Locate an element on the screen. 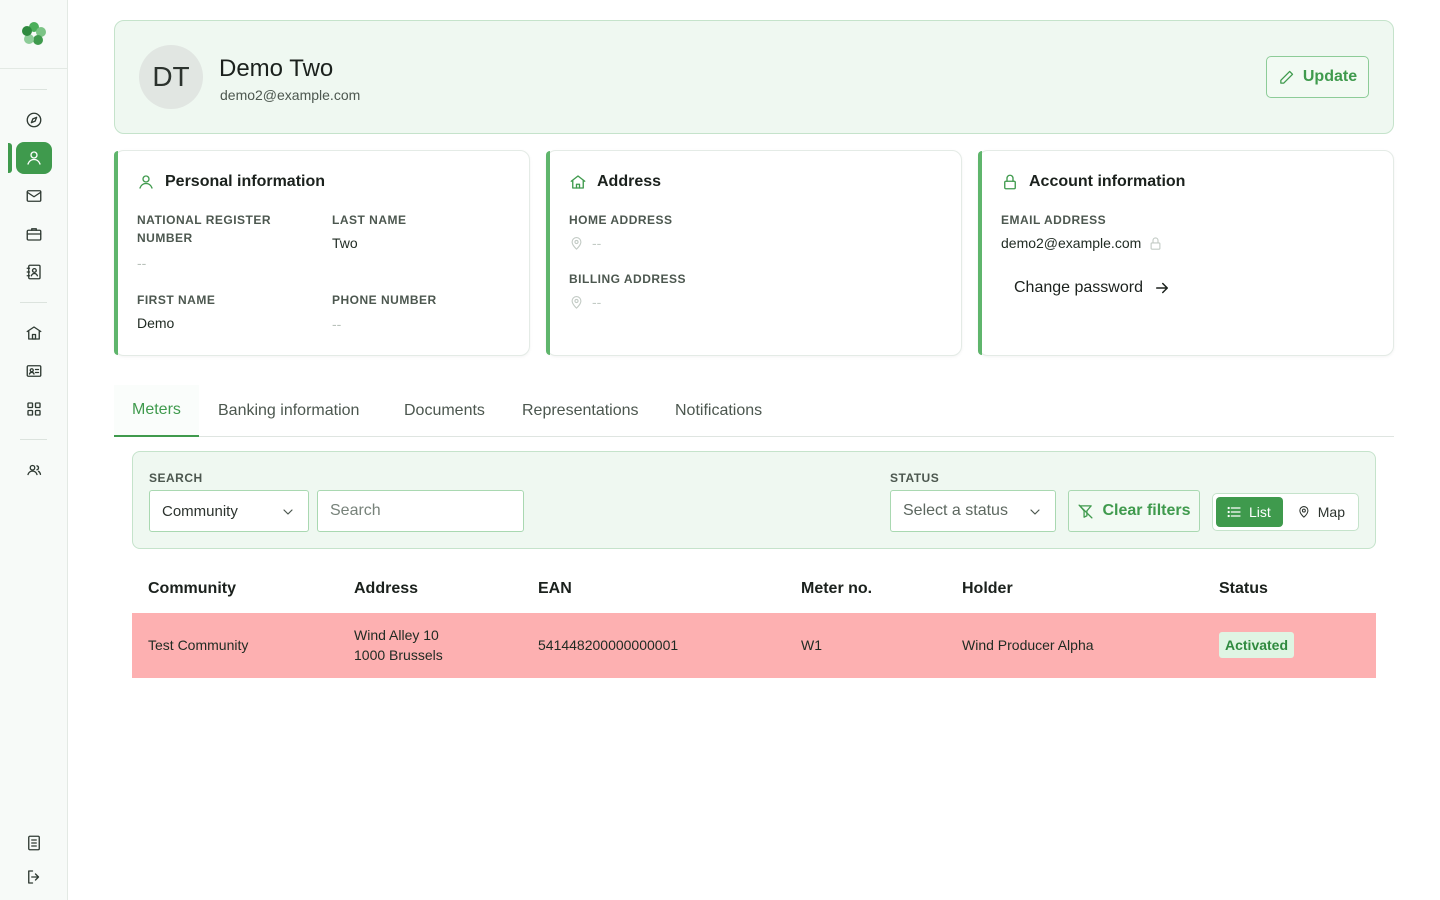 This screenshot has height=900, width=1440. status-badge: Activated is located at coordinates (1257, 645).